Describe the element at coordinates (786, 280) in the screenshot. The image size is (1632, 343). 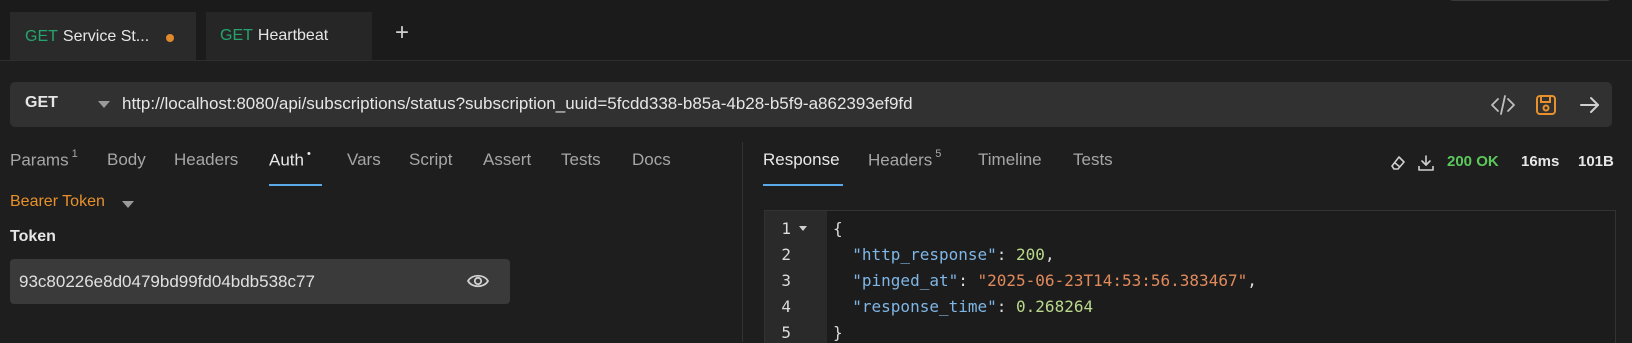
I see `line-number: 3` at that location.